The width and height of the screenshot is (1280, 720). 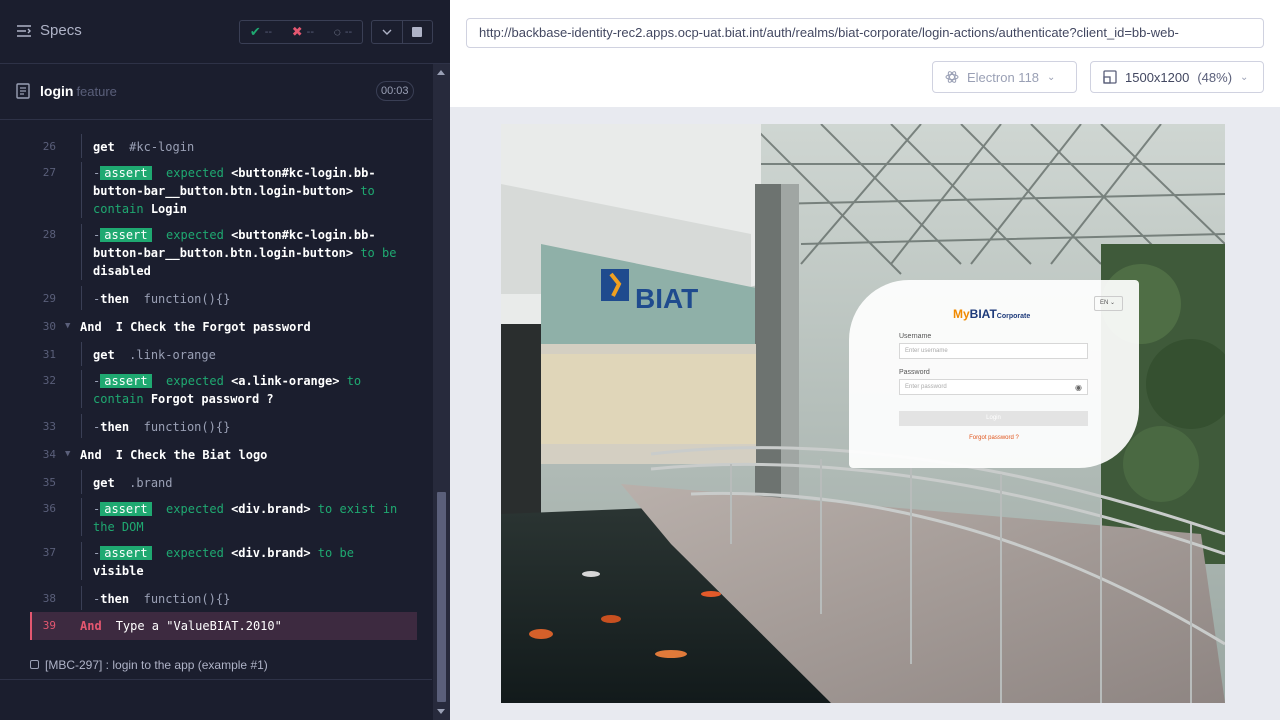 What do you see at coordinates (395, 91) in the screenshot?
I see `duration-badge: 00:03` at bounding box center [395, 91].